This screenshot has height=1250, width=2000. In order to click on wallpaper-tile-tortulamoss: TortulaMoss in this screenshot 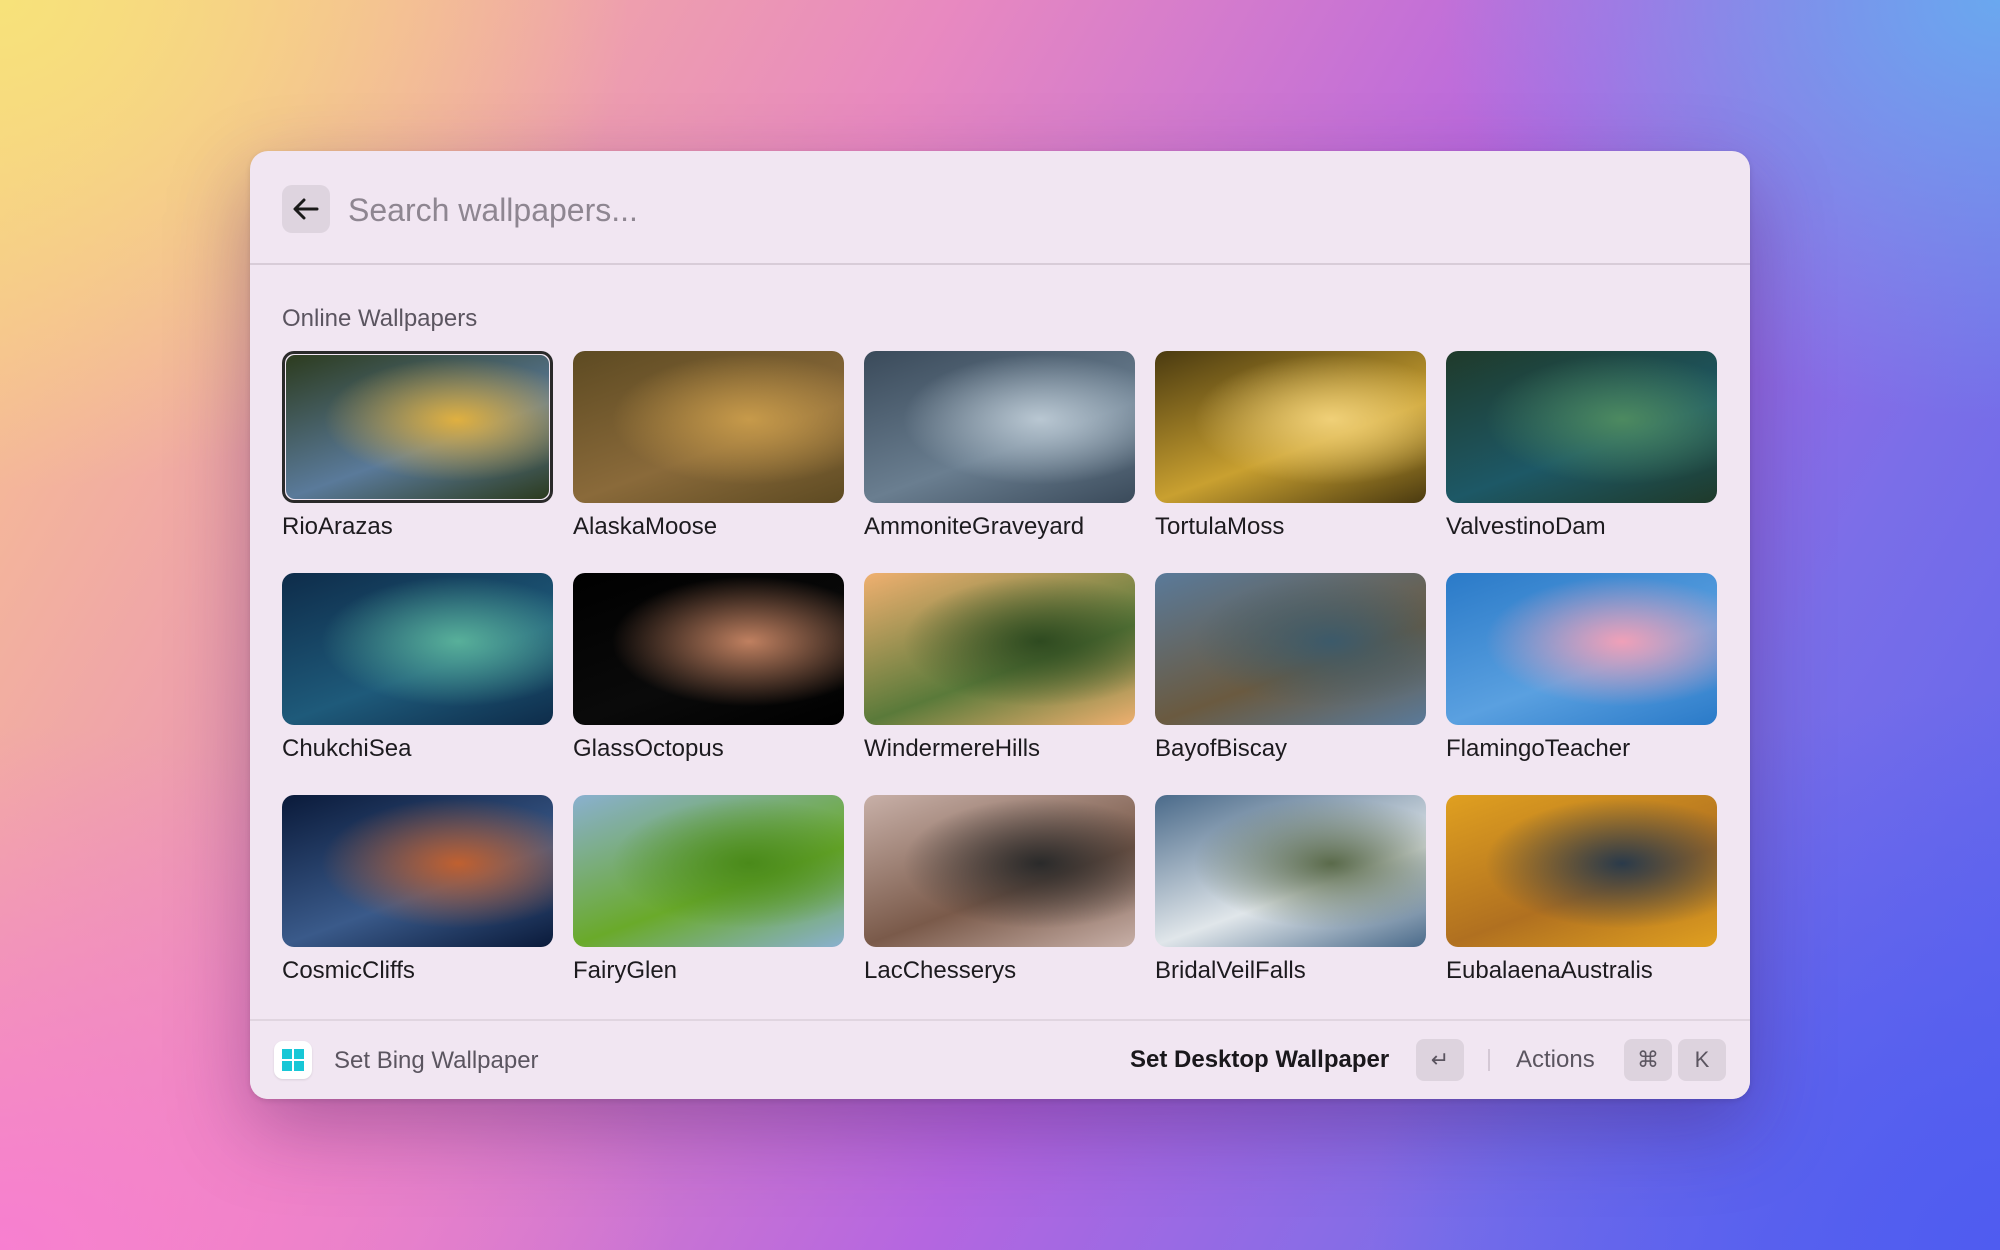, I will do `click(1290, 449)`.